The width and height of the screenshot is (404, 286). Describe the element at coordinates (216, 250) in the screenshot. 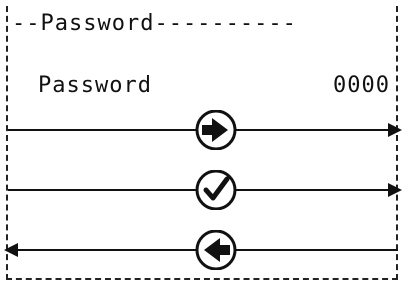

I see `arrow-left-circle-icon` at that location.